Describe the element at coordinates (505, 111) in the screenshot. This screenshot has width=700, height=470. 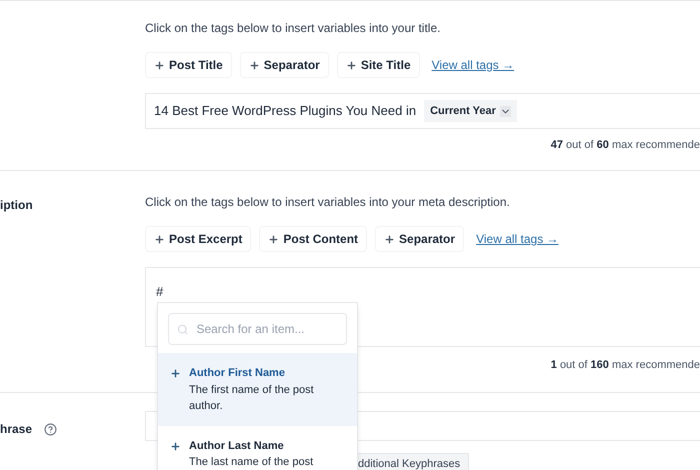
I see `chevron-down-icon` at that location.